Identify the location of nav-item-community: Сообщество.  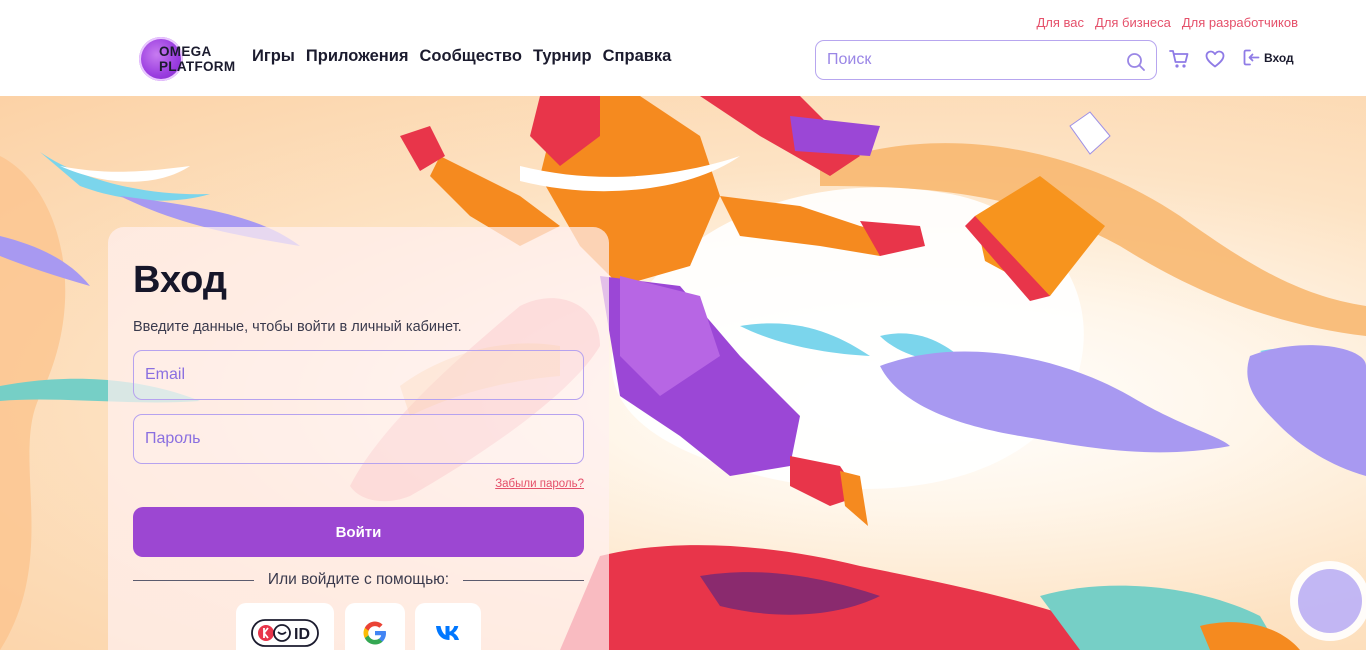
(471, 56).